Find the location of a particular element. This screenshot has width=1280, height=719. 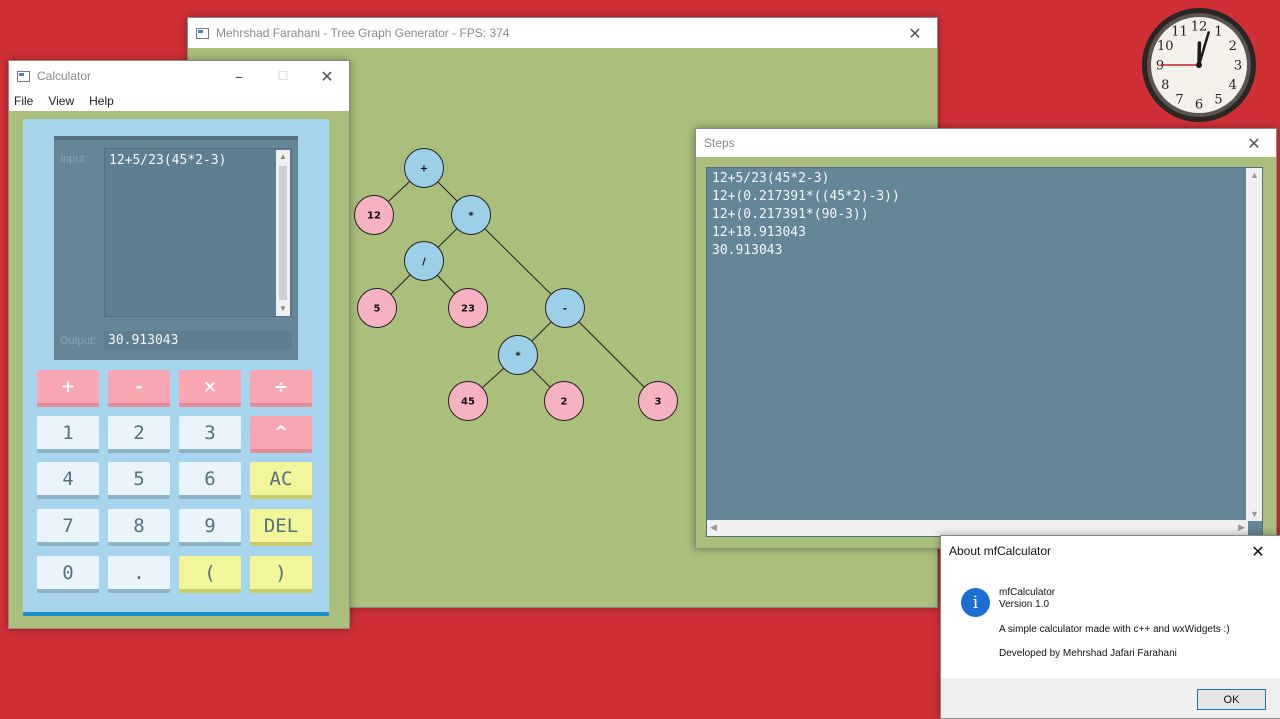

output-label: Output: is located at coordinates (78, 341).